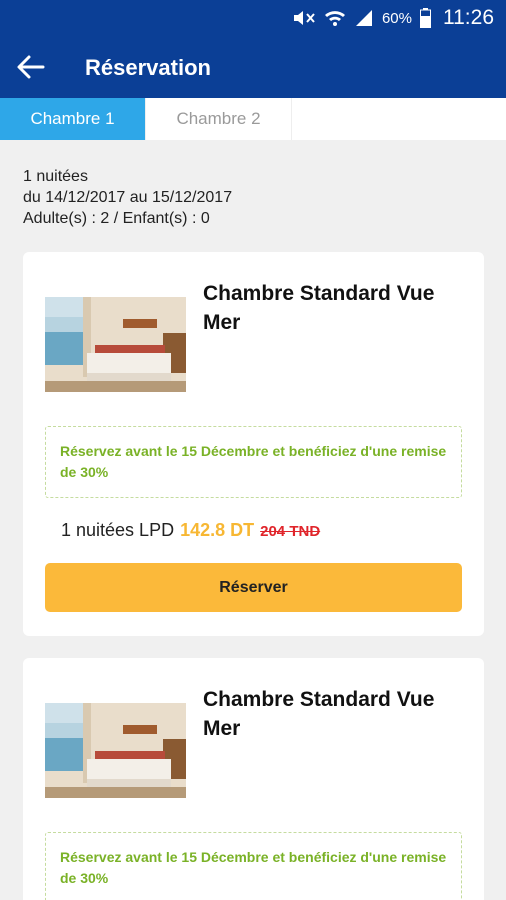  What do you see at coordinates (425, 18) in the screenshot?
I see `battery-icon` at bounding box center [425, 18].